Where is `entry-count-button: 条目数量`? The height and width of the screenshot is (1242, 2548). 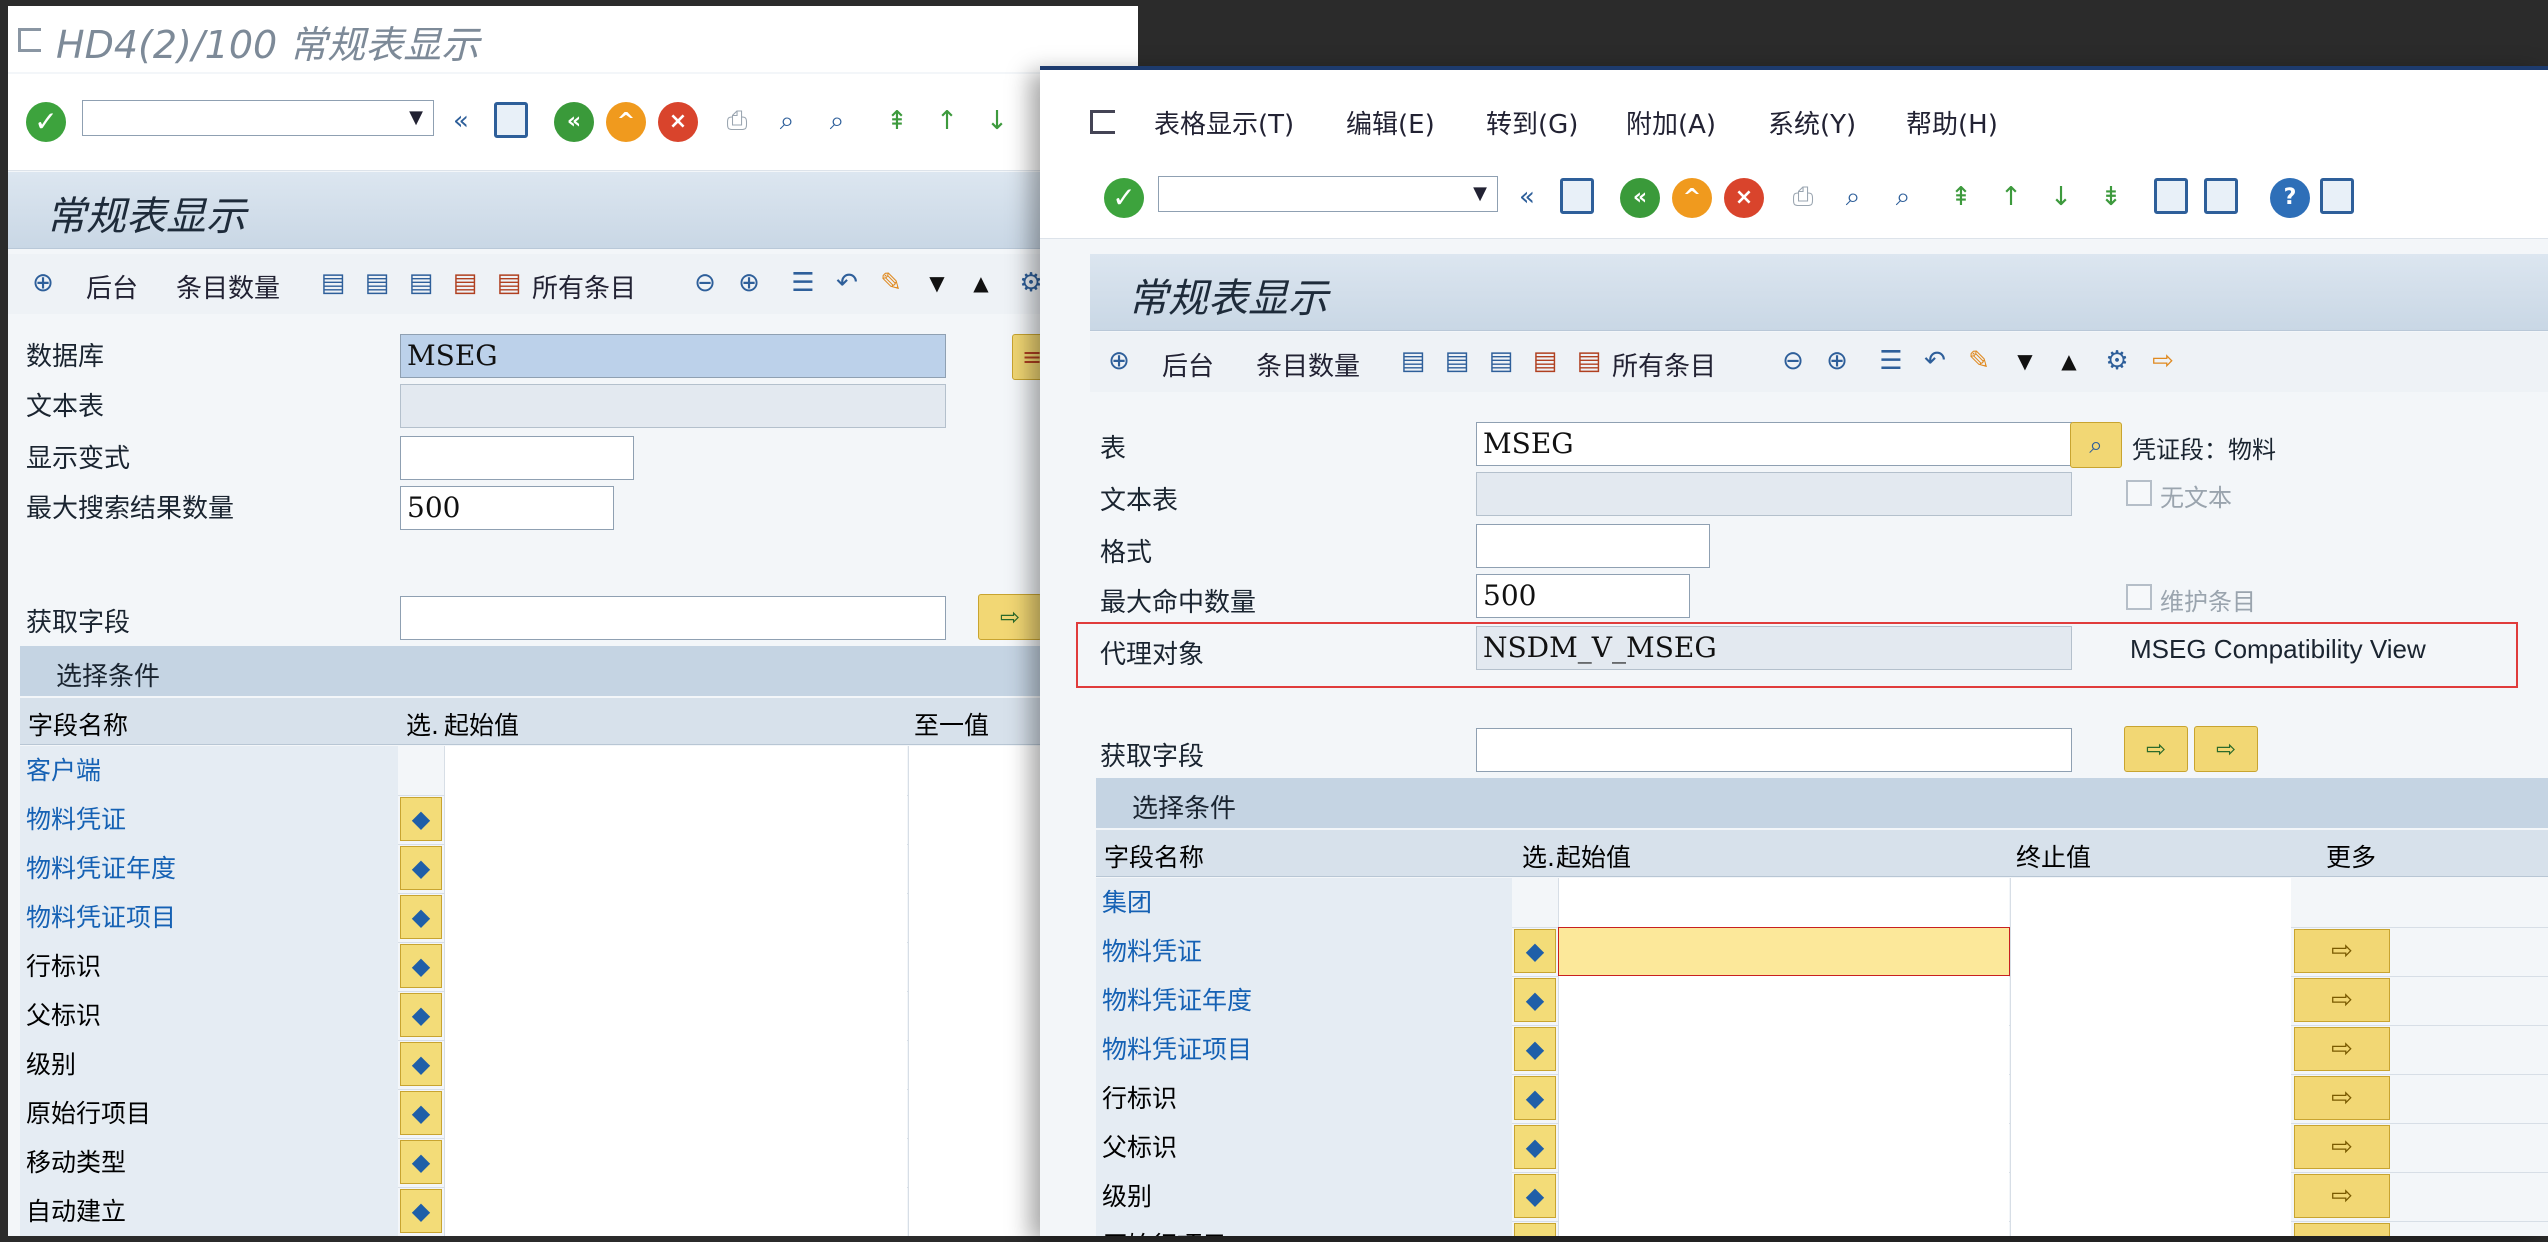
entry-count-button: 条目数量 is located at coordinates (1308, 364).